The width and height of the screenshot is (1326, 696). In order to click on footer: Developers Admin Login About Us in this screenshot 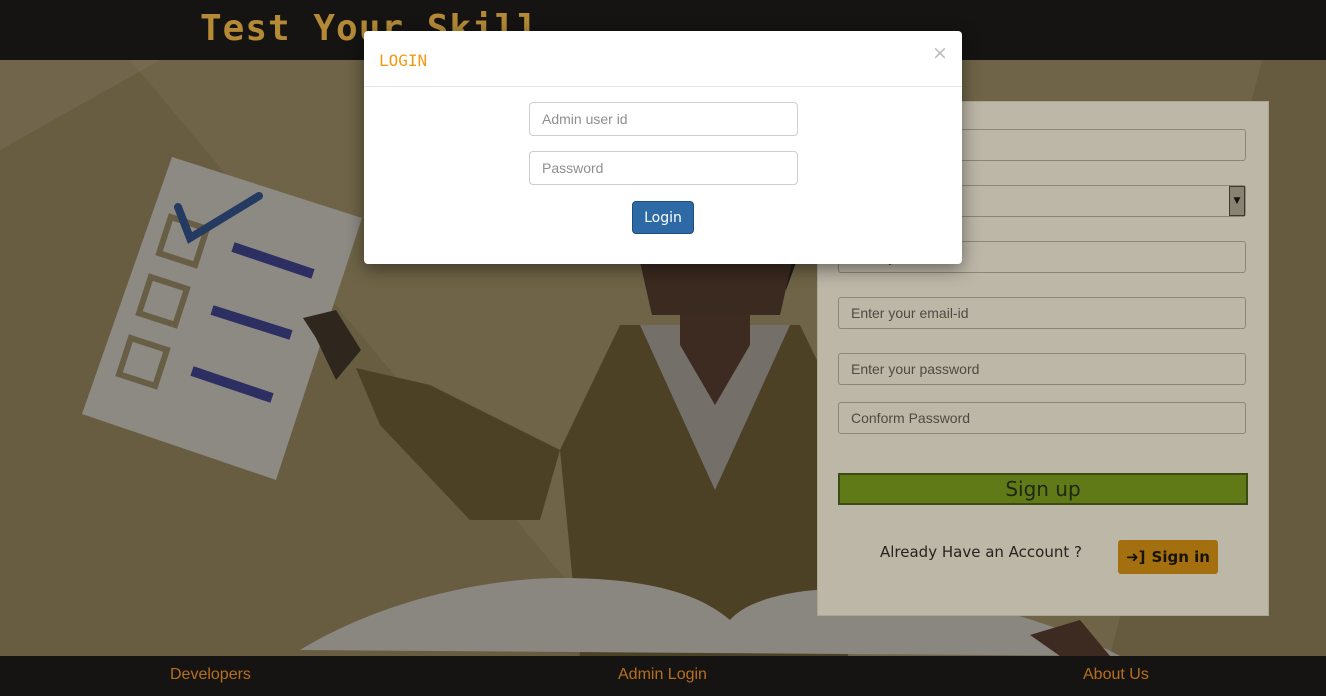, I will do `click(663, 676)`.